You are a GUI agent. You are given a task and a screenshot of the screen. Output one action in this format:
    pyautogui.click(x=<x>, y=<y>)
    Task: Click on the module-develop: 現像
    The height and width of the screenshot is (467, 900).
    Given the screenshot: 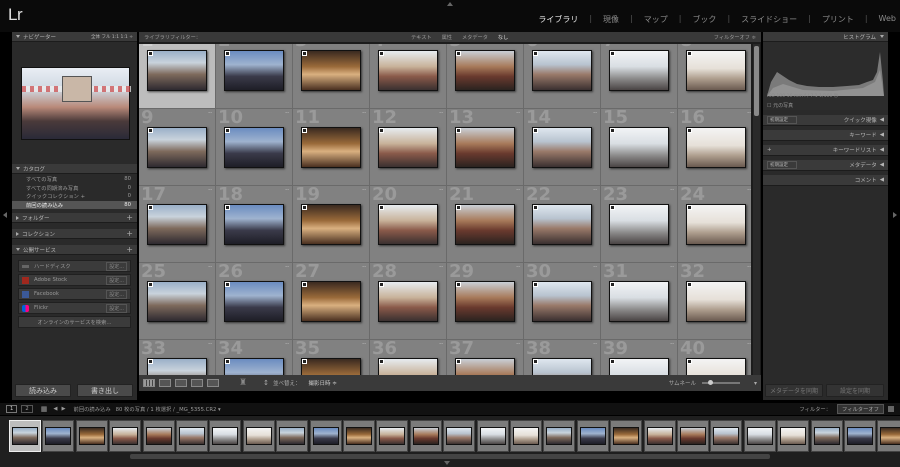 What is the action you would take?
    pyautogui.click(x=611, y=19)
    